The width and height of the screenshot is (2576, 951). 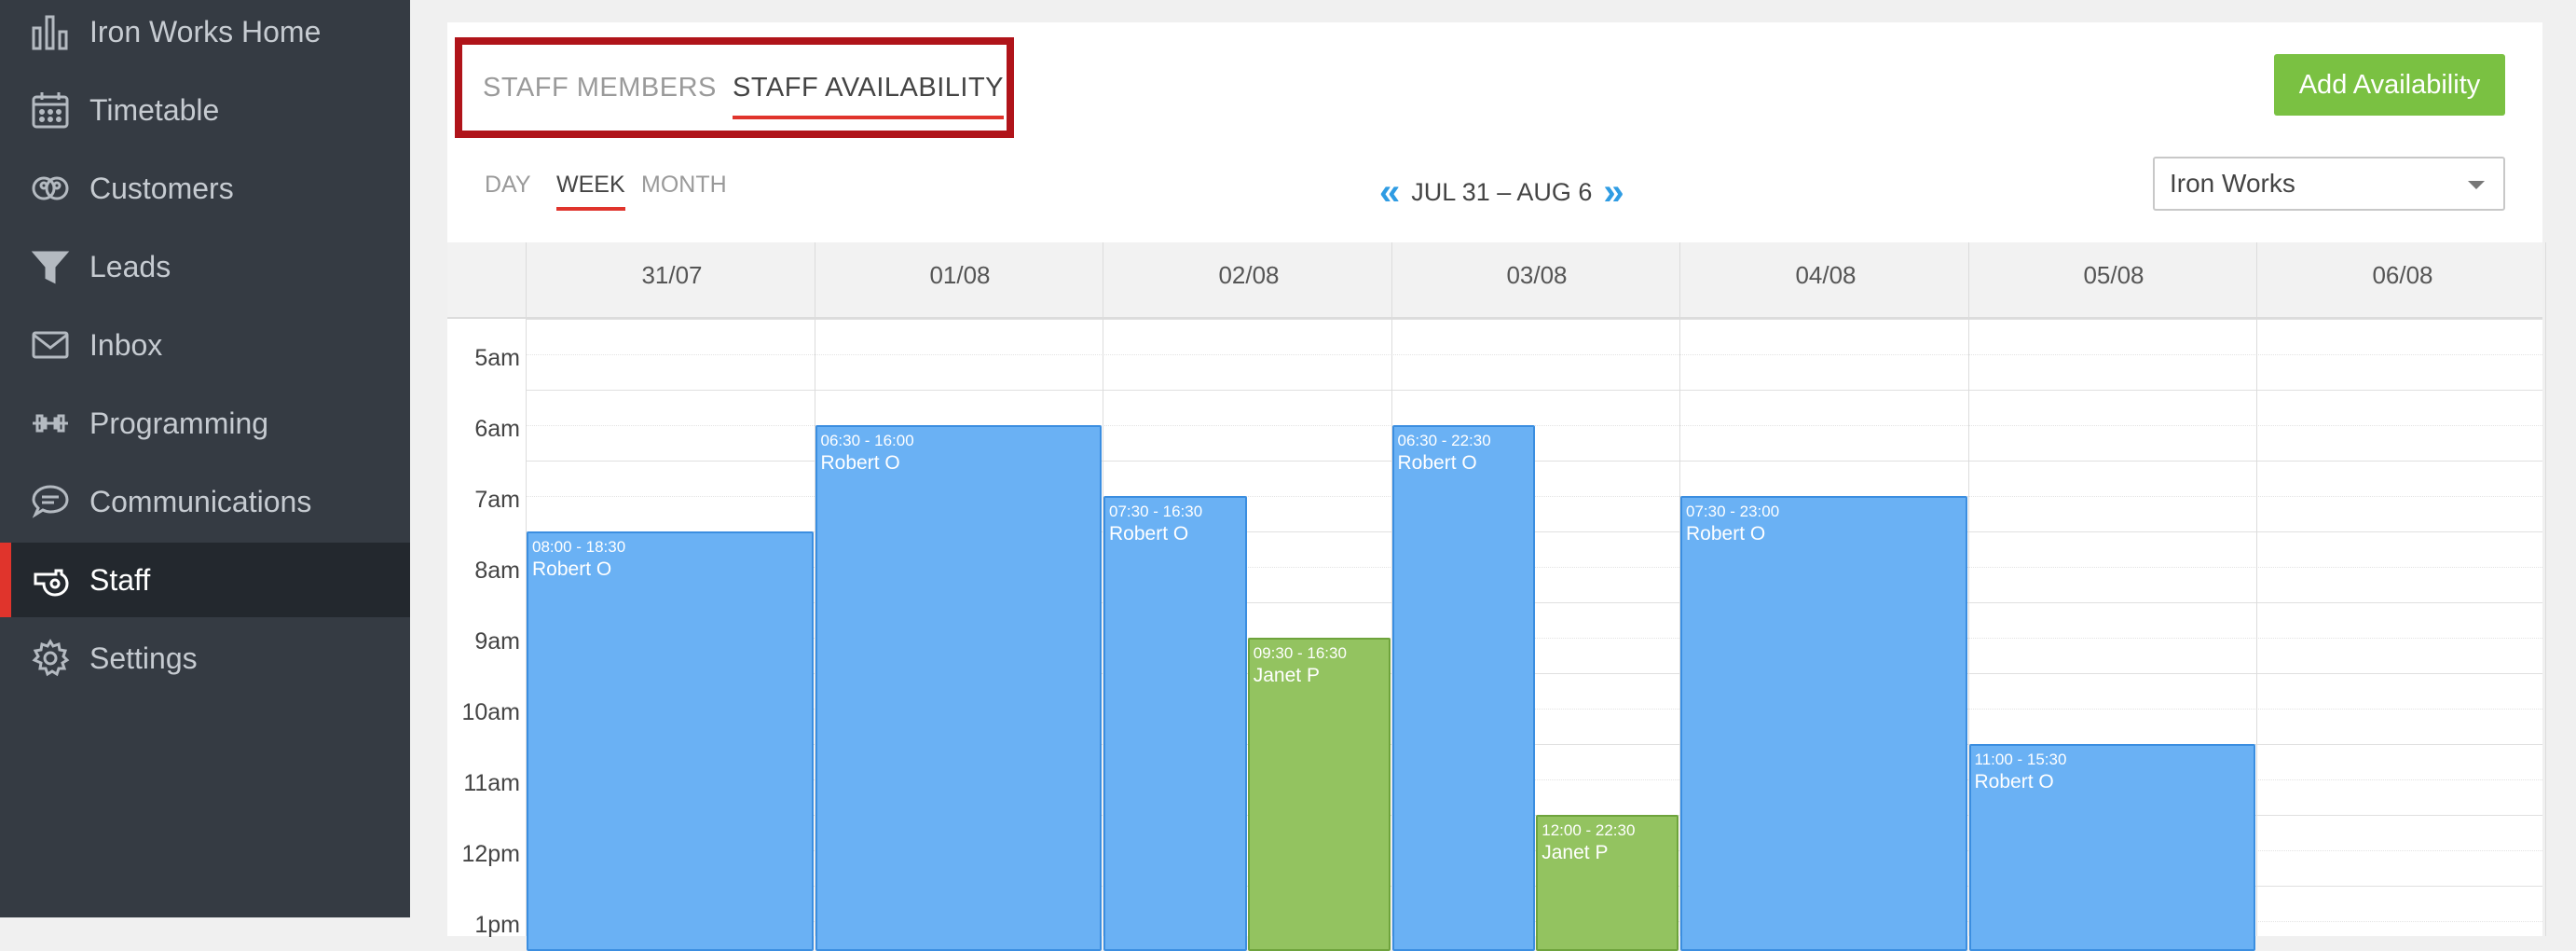 What do you see at coordinates (2113, 275) in the screenshot?
I see `day-header: 05/08` at bounding box center [2113, 275].